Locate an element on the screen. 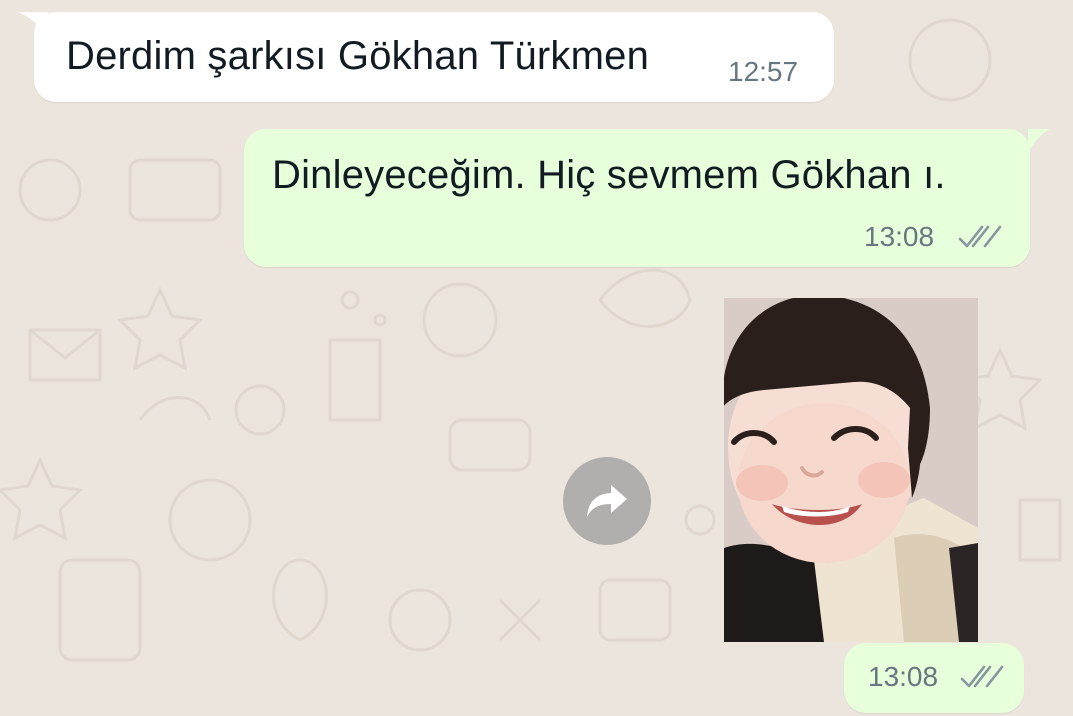 Image resolution: width=1073 pixels, height=716 pixels. forward-arrow-icon is located at coordinates (607, 501).